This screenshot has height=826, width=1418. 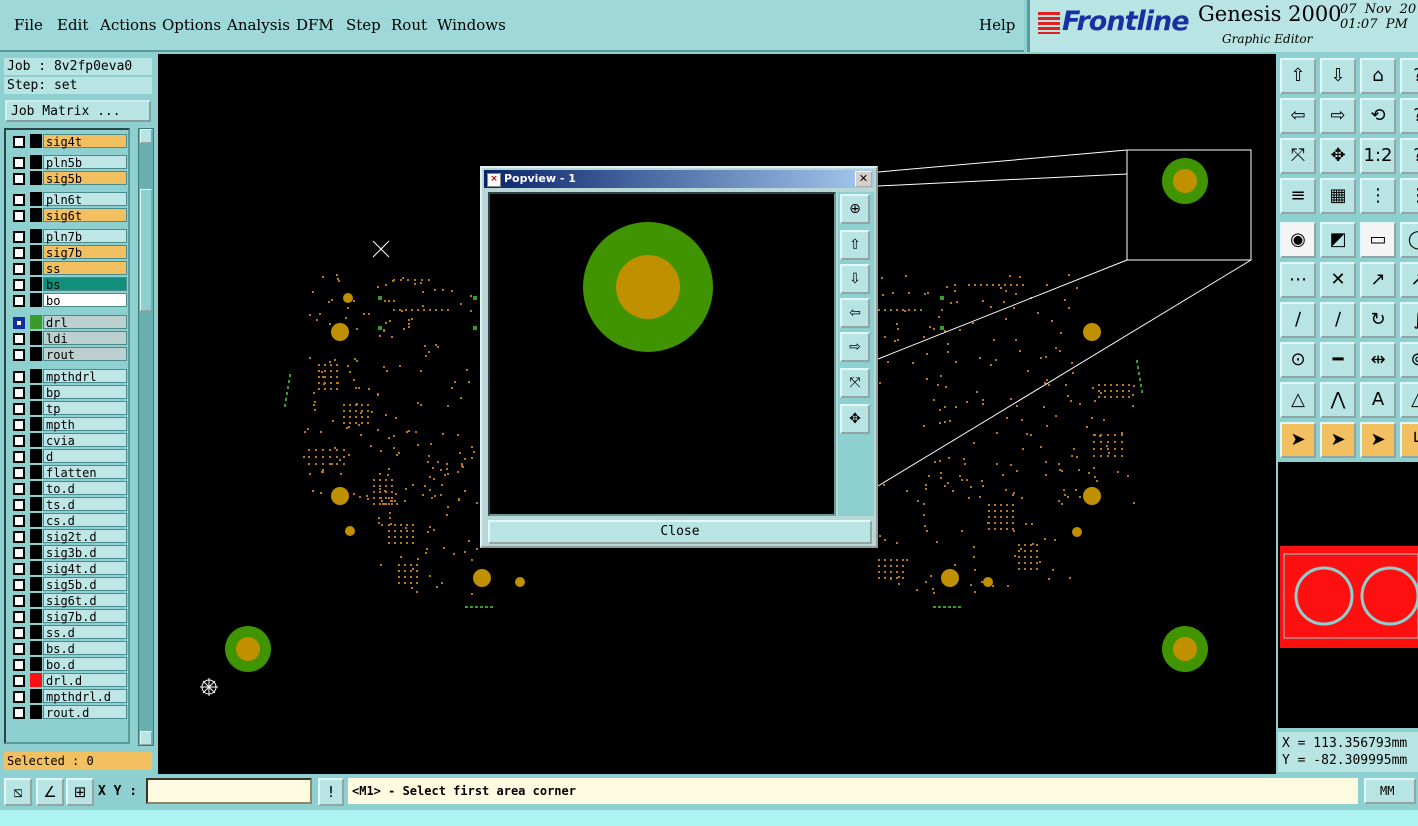 What do you see at coordinates (1409, 360) in the screenshot?
I see `tool-button-icon: ⊚` at bounding box center [1409, 360].